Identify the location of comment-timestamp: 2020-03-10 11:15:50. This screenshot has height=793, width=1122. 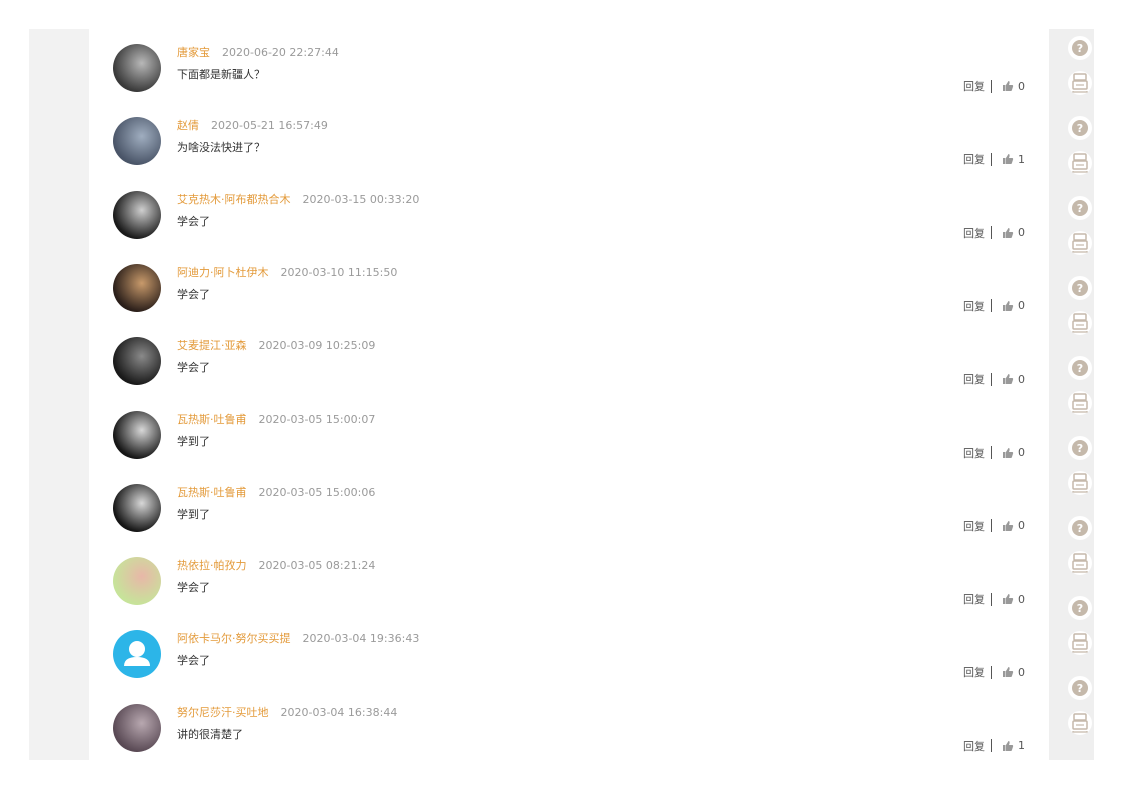
(339, 272).